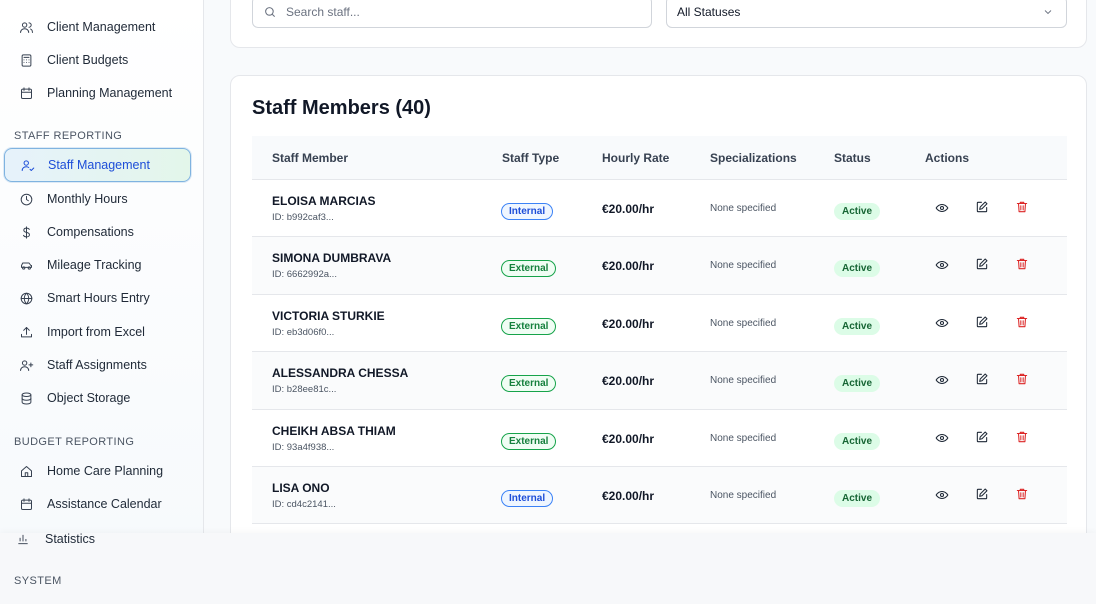 The width and height of the screenshot is (1096, 604). I want to click on staff-name: CHEIKH ABSA THIAM, so click(334, 431).